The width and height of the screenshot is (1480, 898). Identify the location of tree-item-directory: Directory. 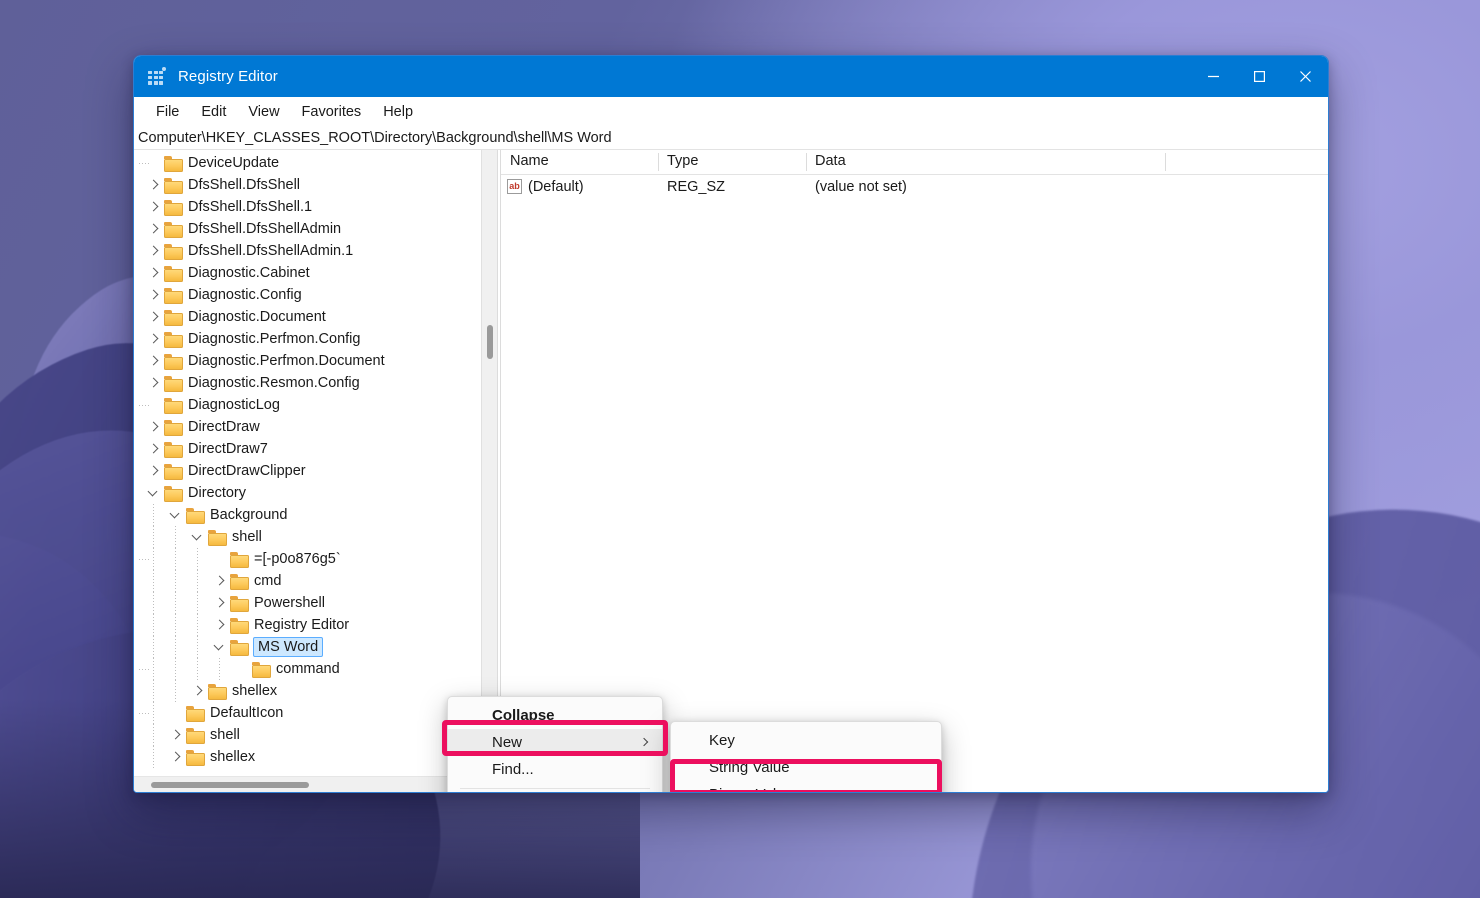
(315, 493).